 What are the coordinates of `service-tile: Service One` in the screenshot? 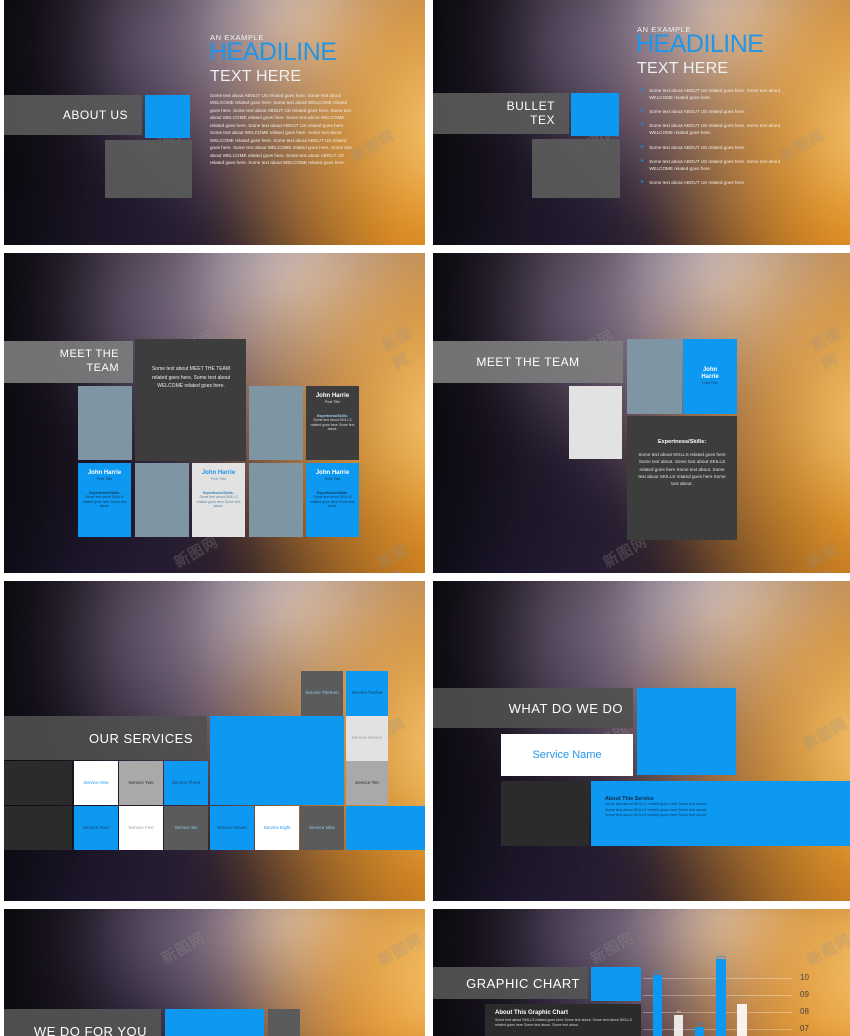 It's located at (96, 783).